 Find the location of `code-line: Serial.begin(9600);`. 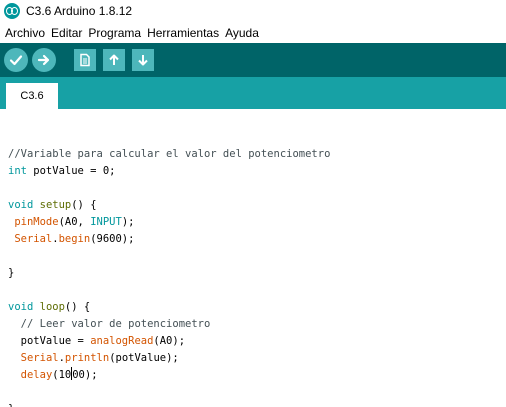

code-line: Serial.begin(9600); is located at coordinates (169, 239).